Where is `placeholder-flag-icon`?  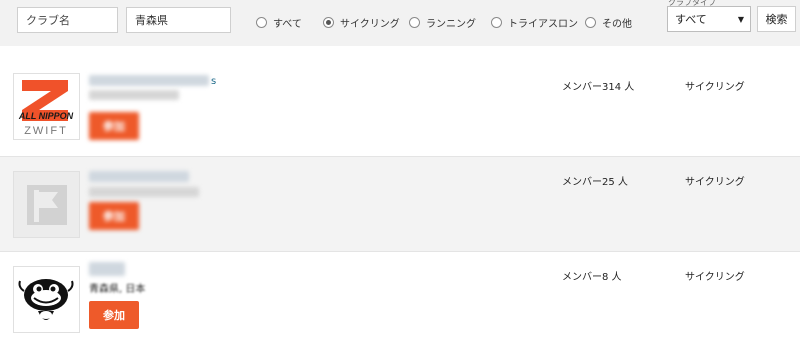
placeholder-flag-icon is located at coordinates (46, 204).